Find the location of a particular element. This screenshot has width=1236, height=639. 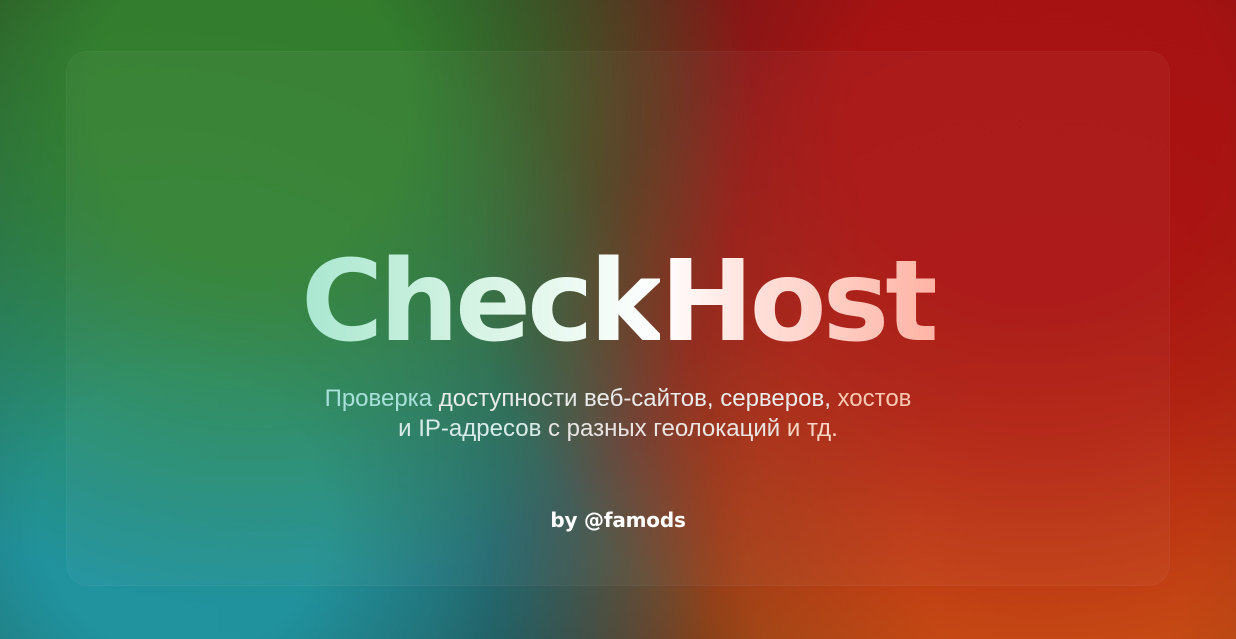

subtitle-line-2: и IP-адресов с разных геолокаций и тд. is located at coordinates (618, 429).